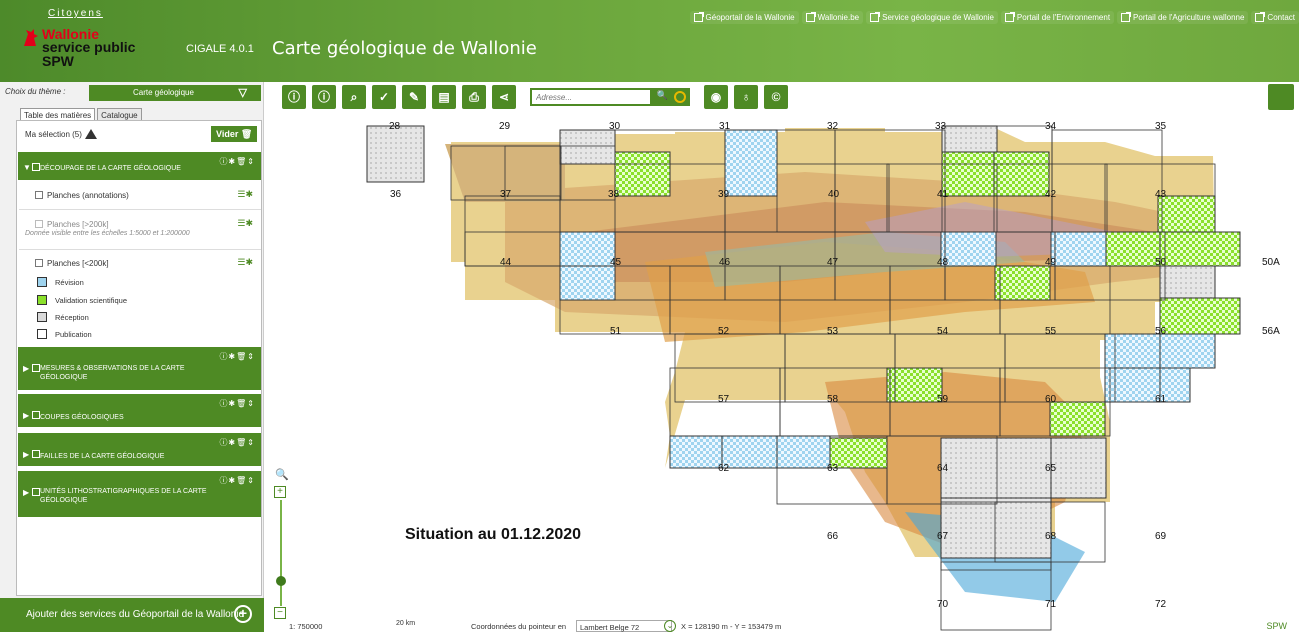 This screenshot has width=1299, height=632. Describe the element at coordinates (324, 97) in the screenshot. I see `info-layers-icon: ⓘ` at that location.